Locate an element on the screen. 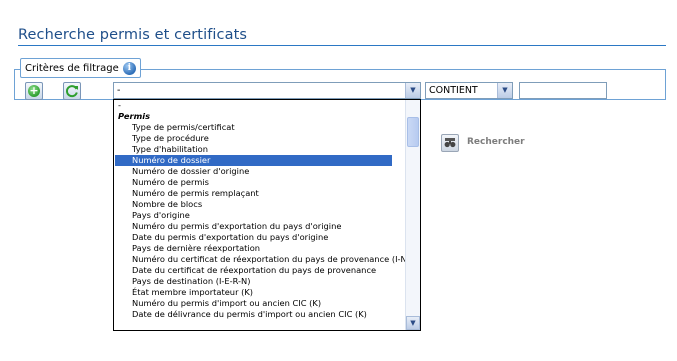  binoculars-icon is located at coordinates (450, 143).